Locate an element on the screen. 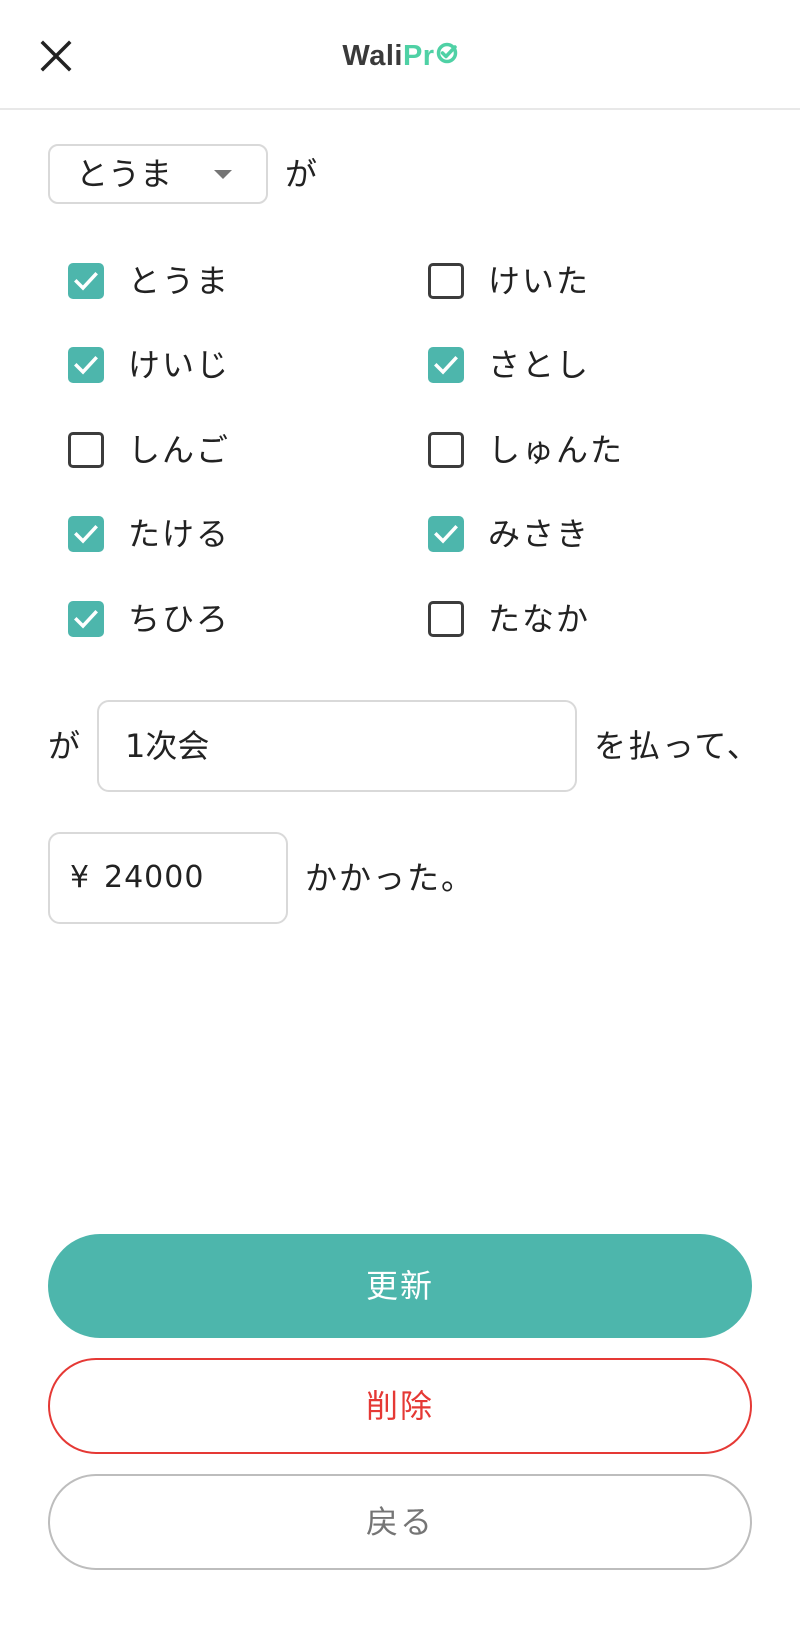 The width and height of the screenshot is (800, 1648). purpose-input: 1次会 is located at coordinates (337, 746).